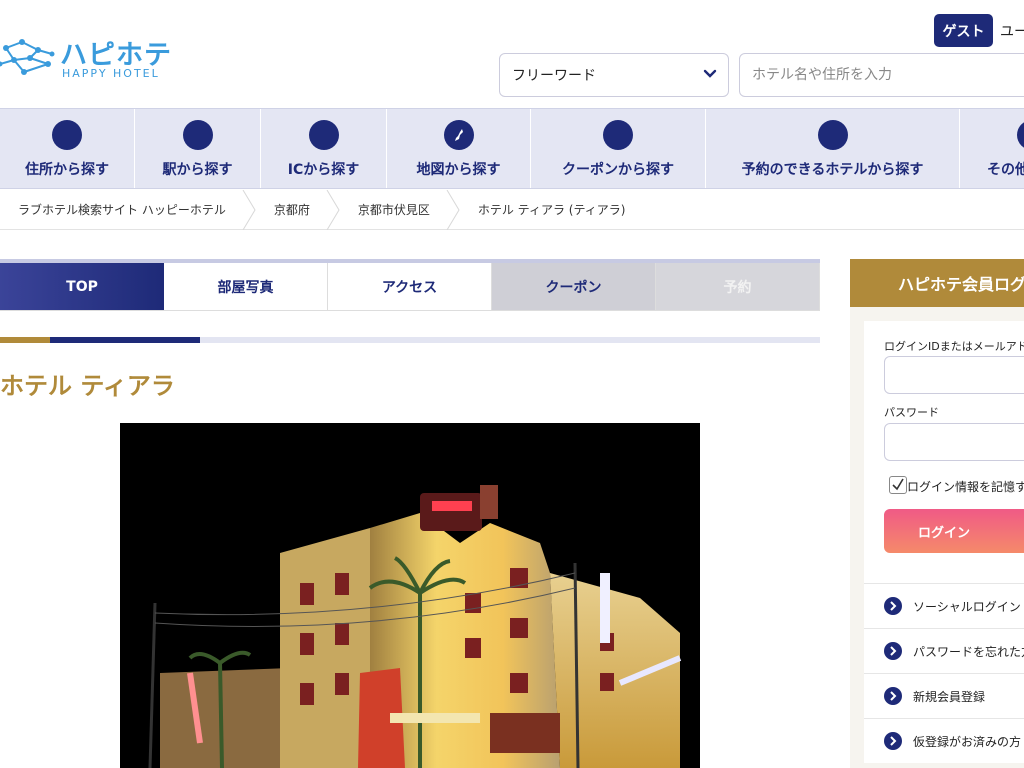 This screenshot has width=1024, height=768. What do you see at coordinates (911, 412) in the screenshot?
I see `password-label: パスワード` at bounding box center [911, 412].